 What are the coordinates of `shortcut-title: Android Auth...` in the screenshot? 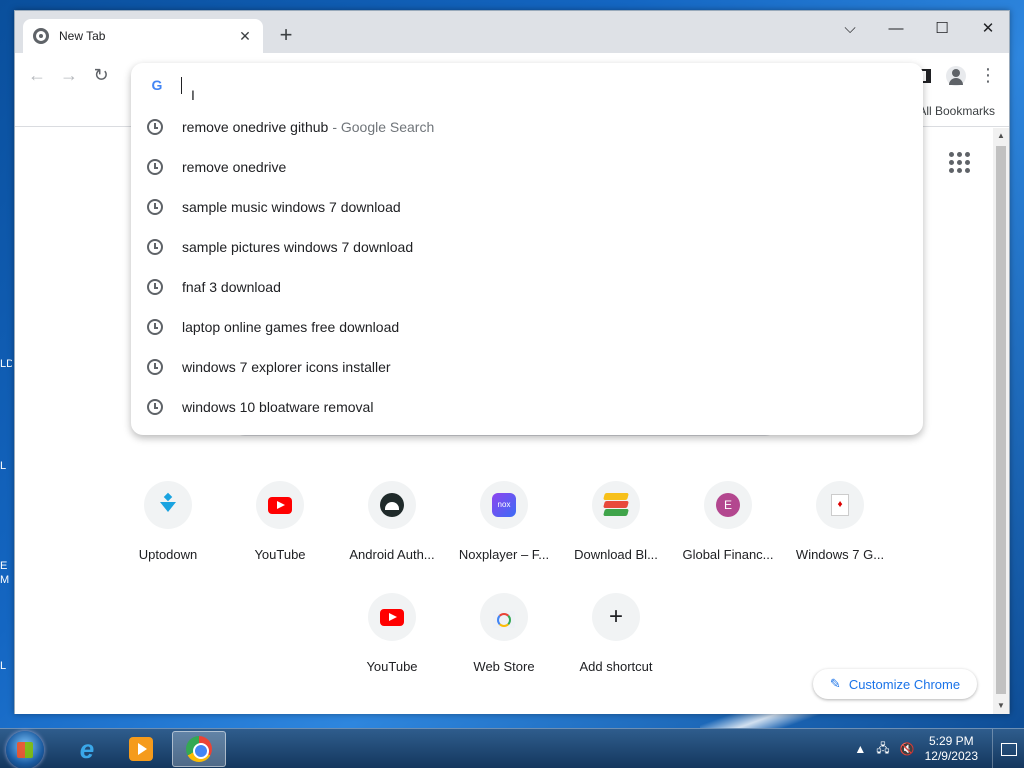 It's located at (392, 554).